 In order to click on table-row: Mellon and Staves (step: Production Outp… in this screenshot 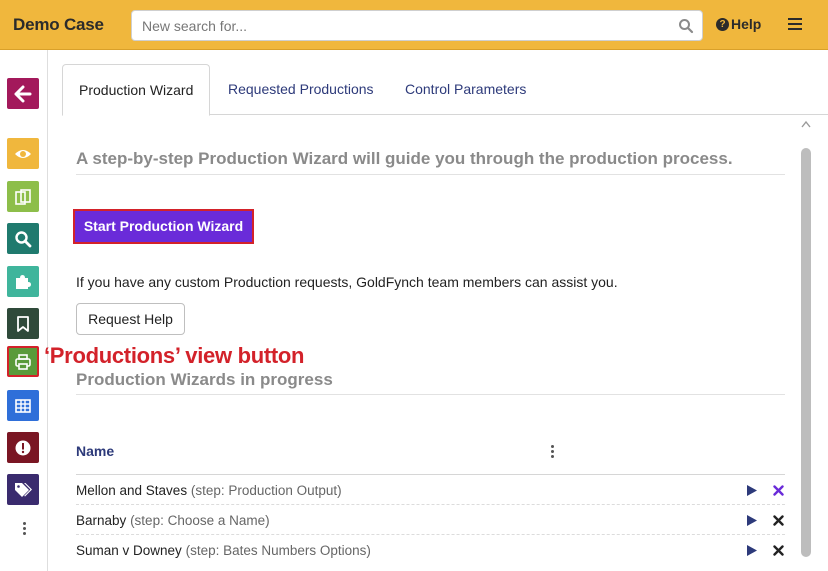, I will do `click(430, 490)`.